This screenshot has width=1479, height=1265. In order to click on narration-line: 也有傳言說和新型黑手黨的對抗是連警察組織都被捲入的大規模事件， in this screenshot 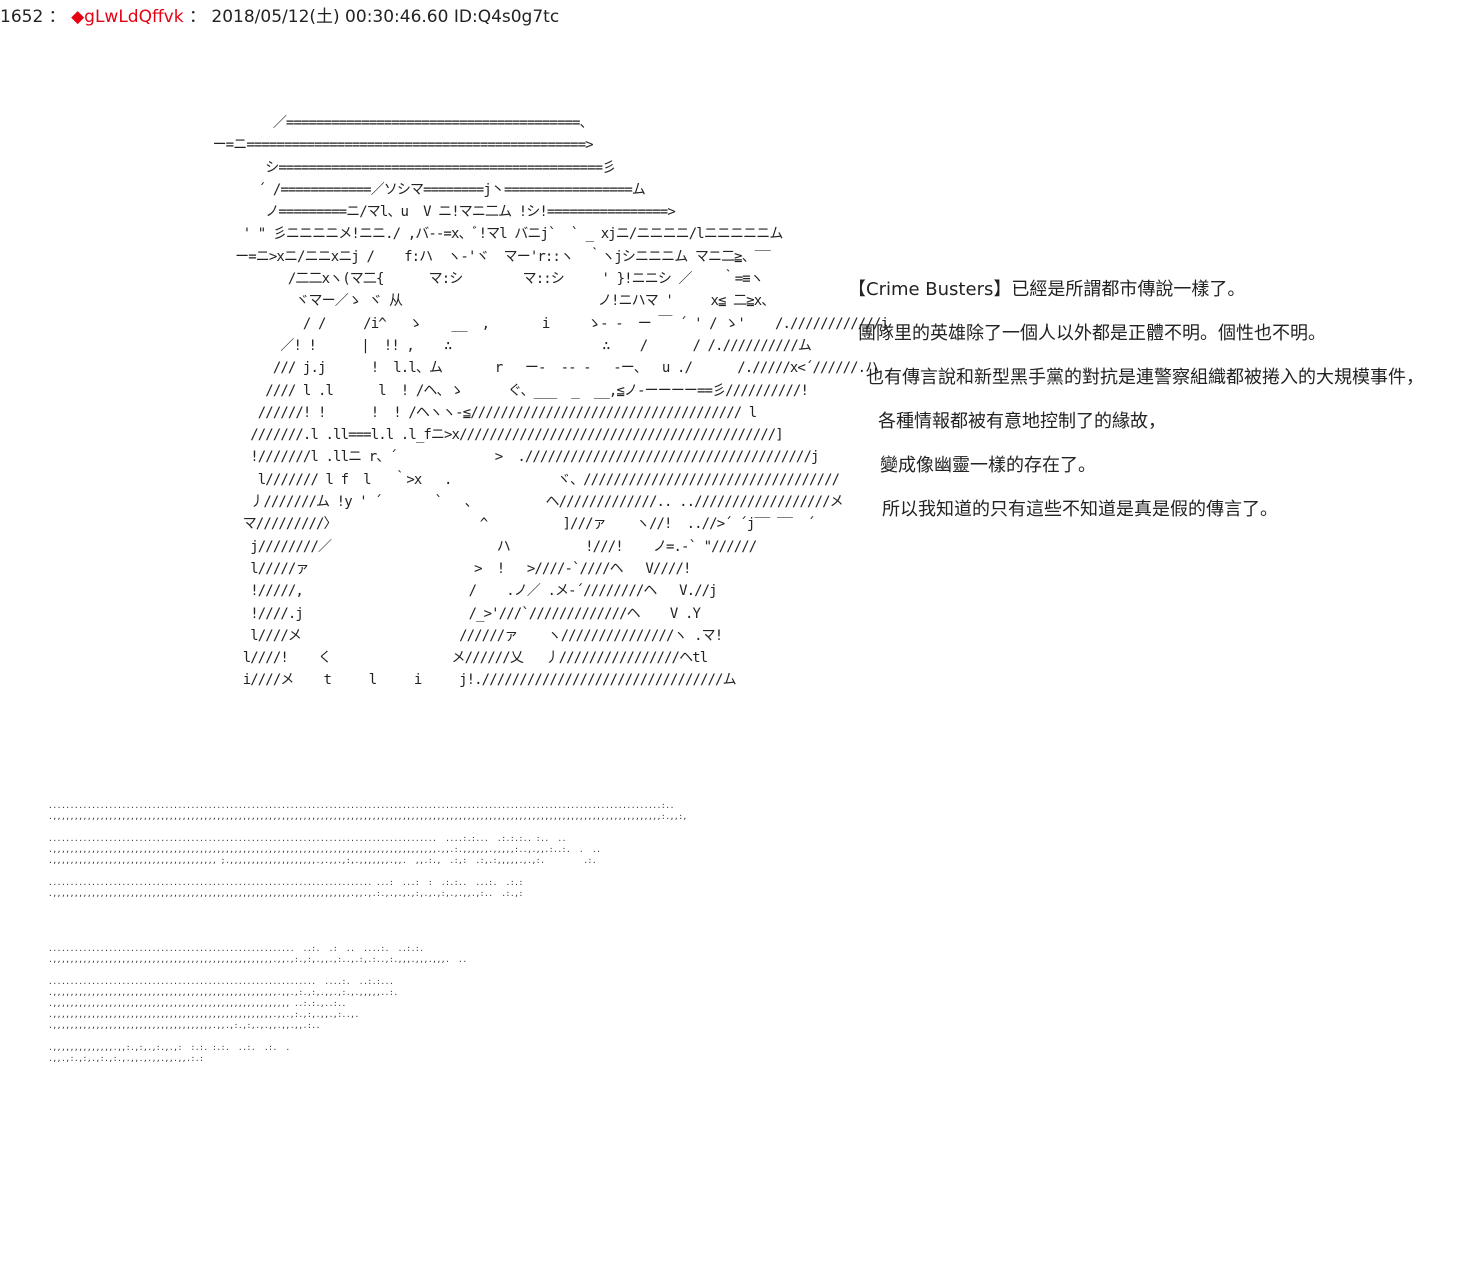, I will do `click(1145, 377)`.